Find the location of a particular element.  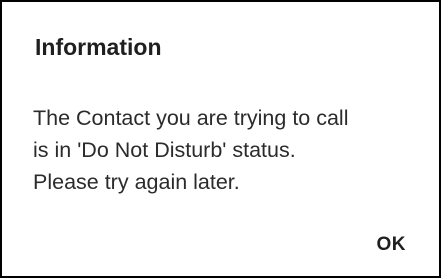

dialog-message-line: is in 'Do Not Disturb' status. is located at coordinates (164, 150).